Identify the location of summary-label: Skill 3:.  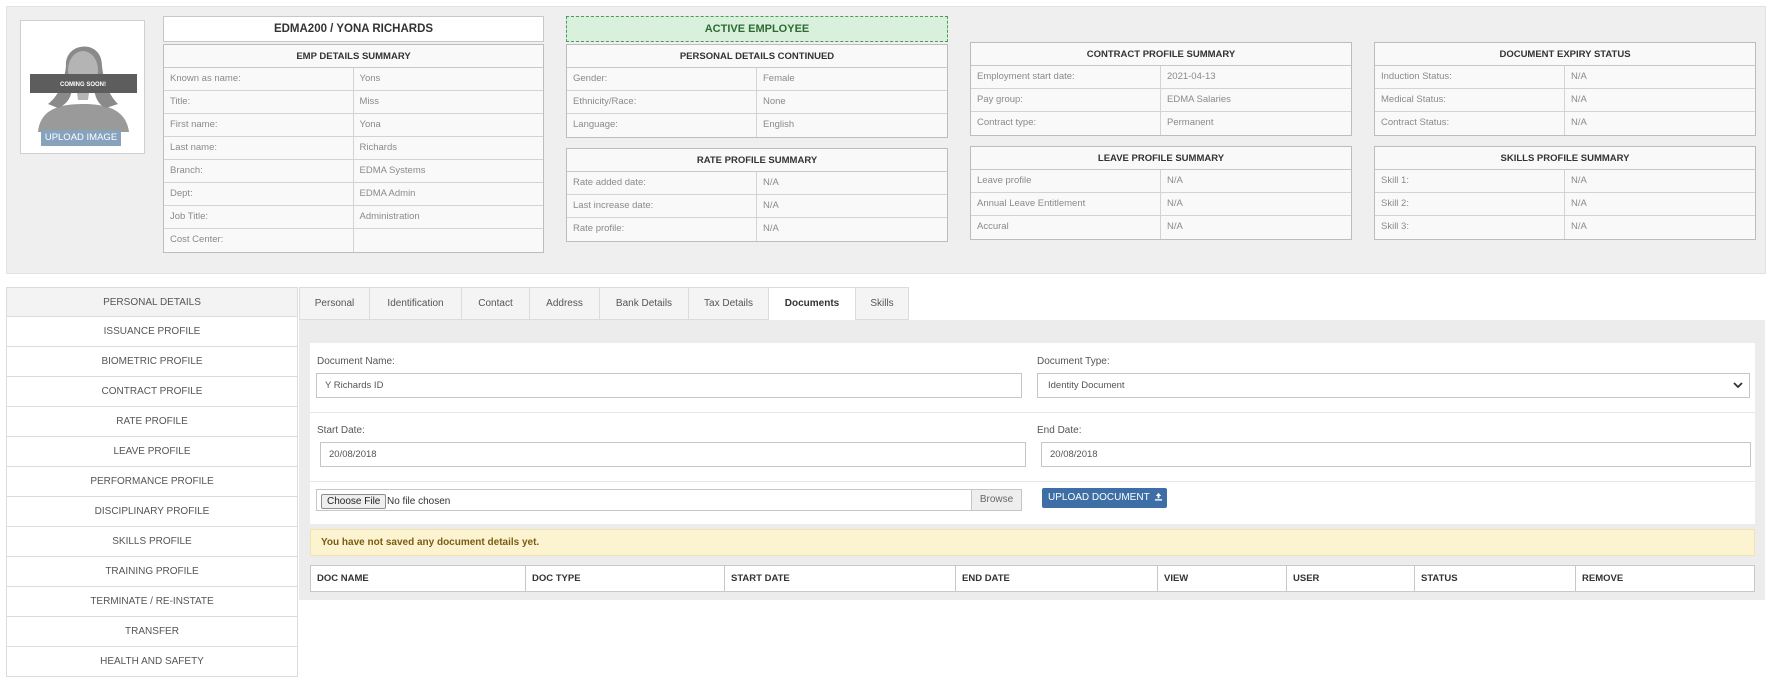
(1470, 227).